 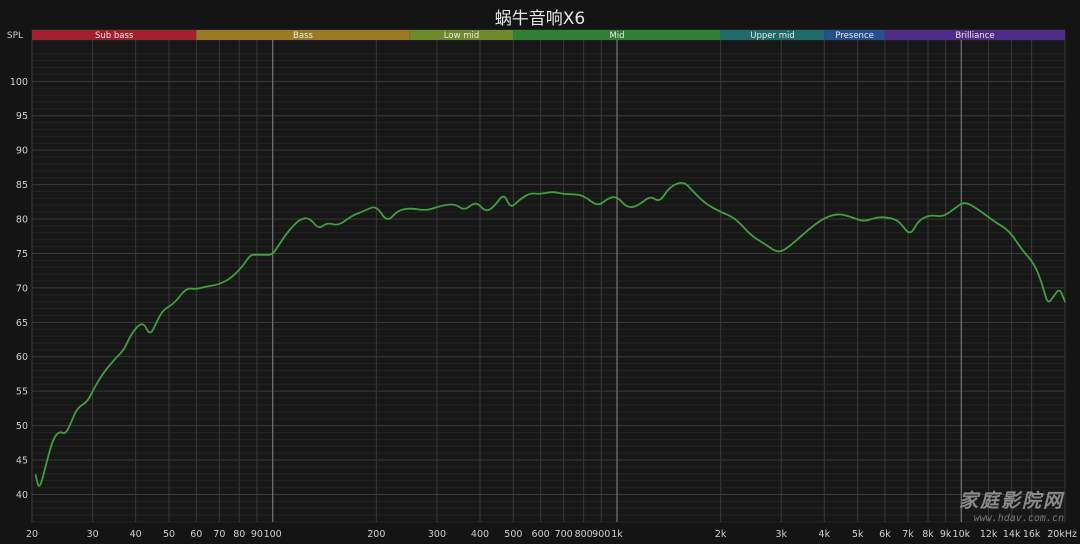 What do you see at coordinates (1062, 534) in the screenshot?
I see `x-tick-label: 20kHz` at bounding box center [1062, 534].